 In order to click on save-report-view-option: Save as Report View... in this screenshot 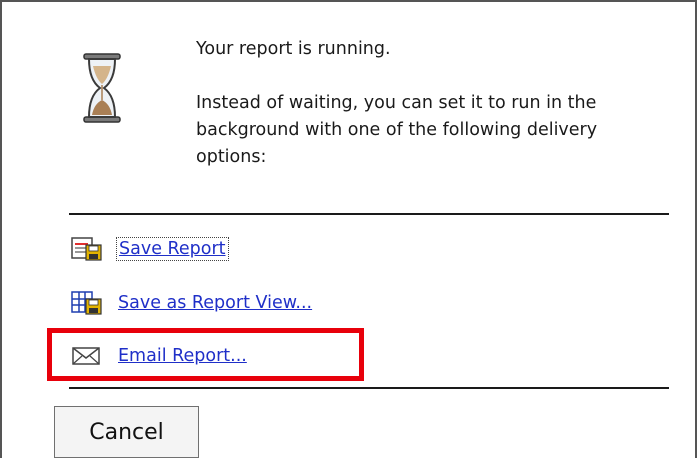, I will do `click(191, 303)`.